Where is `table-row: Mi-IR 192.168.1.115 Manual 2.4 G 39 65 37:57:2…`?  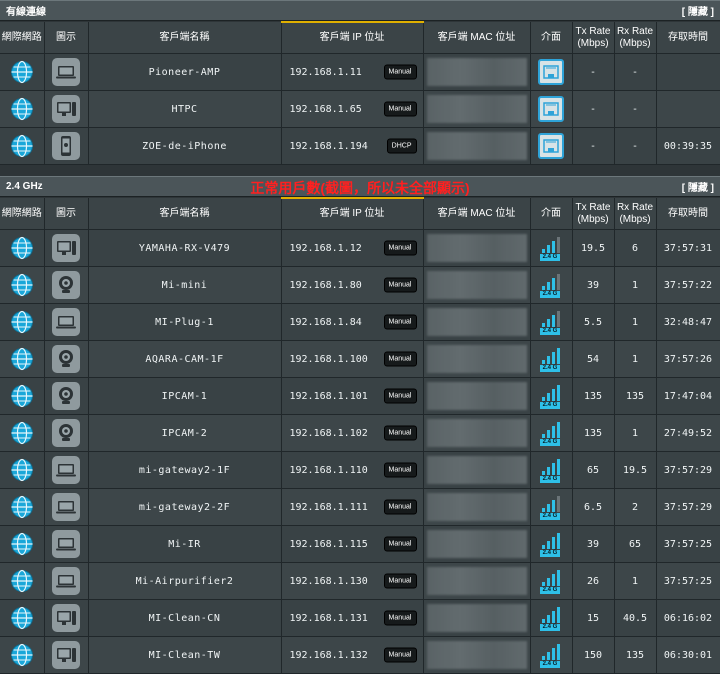 table-row: Mi-IR 192.168.1.115 Manual 2.4 G 39 65 37:57:2… is located at coordinates (360, 544).